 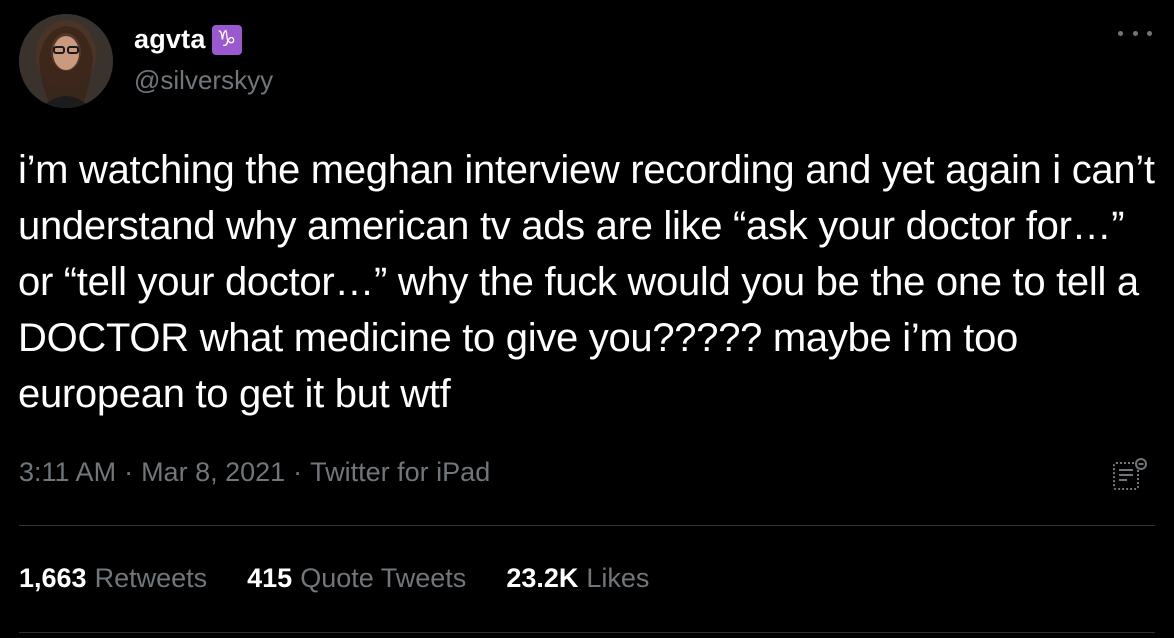 I want to click on likes-count: 23.2K, so click(x=542, y=578).